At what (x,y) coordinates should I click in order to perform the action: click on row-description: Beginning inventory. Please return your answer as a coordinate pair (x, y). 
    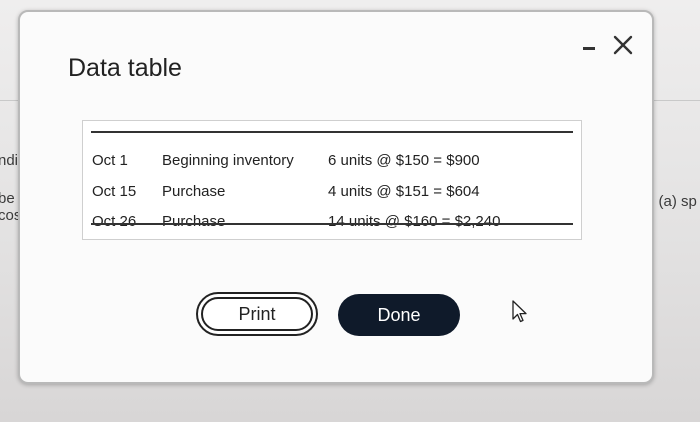
    Looking at the image, I should click on (228, 160).